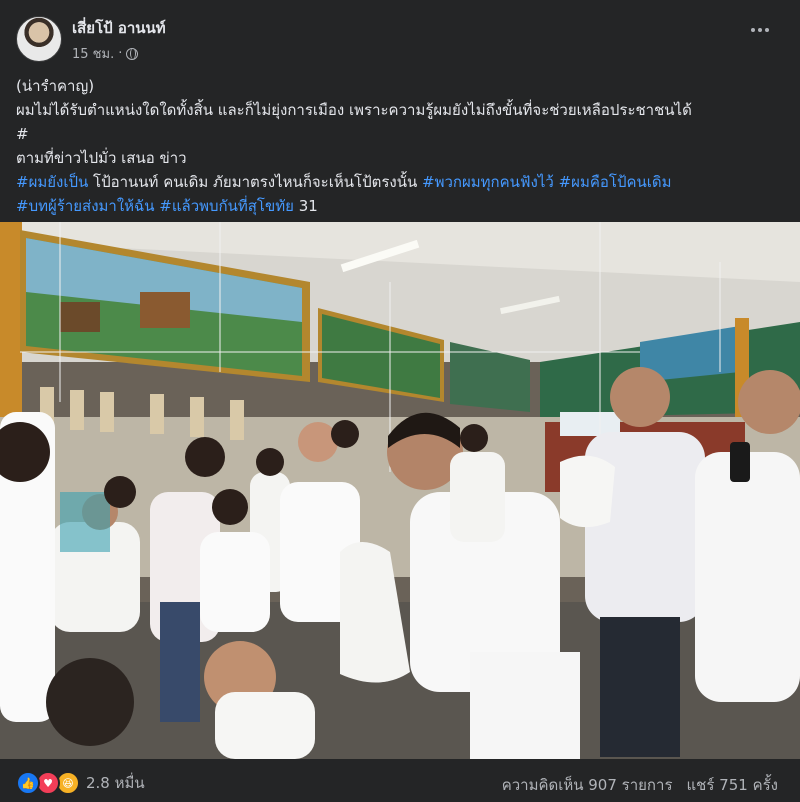 The image size is (800, 802). Describe the element at coordinates (101, 158) in the screenshot. I see `post-line: ตามที่ข่าวไปมั่ว เสนอ ข่าว` at that location.